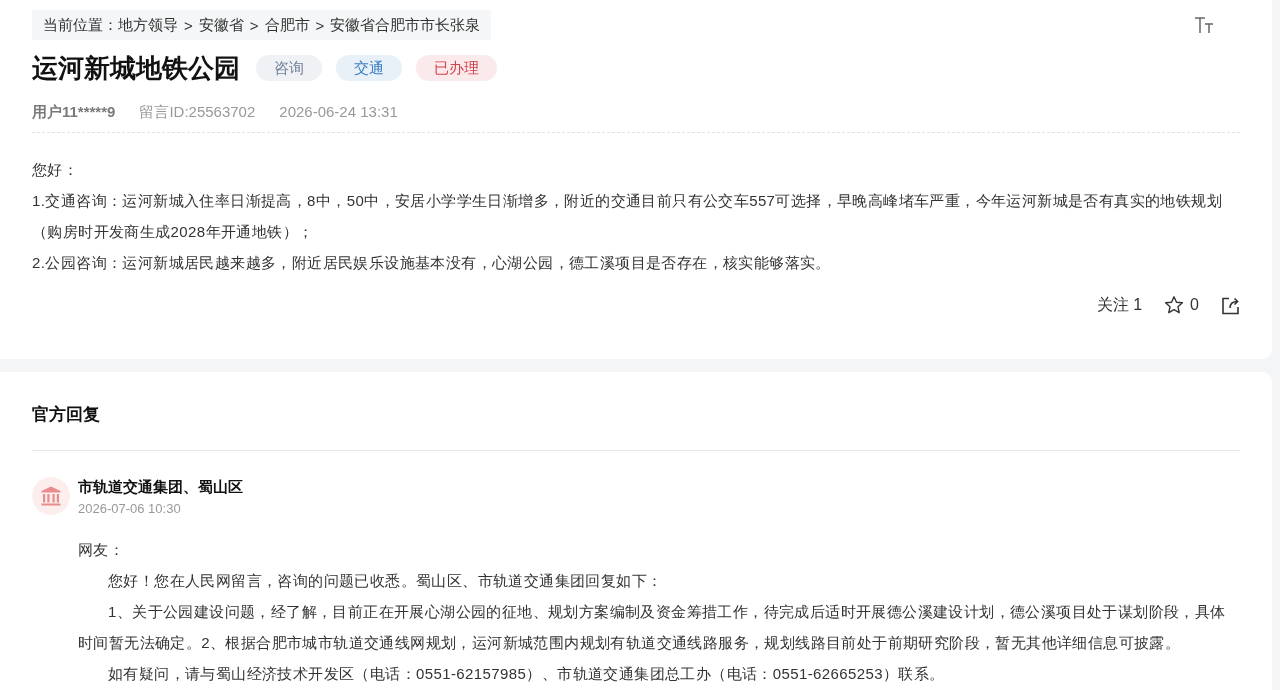 This screenshot has width=1280, height=690. I want to click on message-paragraph: 您好：, so click(56, 170).